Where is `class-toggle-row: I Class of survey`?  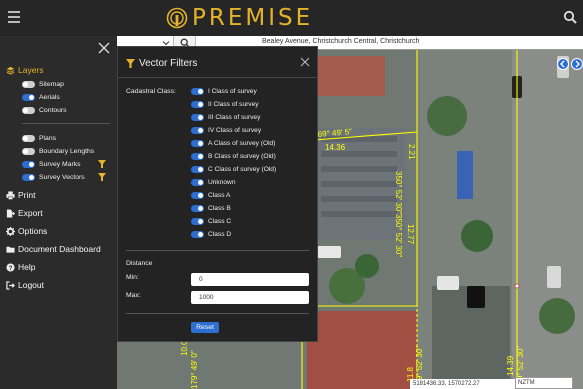 class-toggle-row: I Class of survey is located at coordinates (224, 91).